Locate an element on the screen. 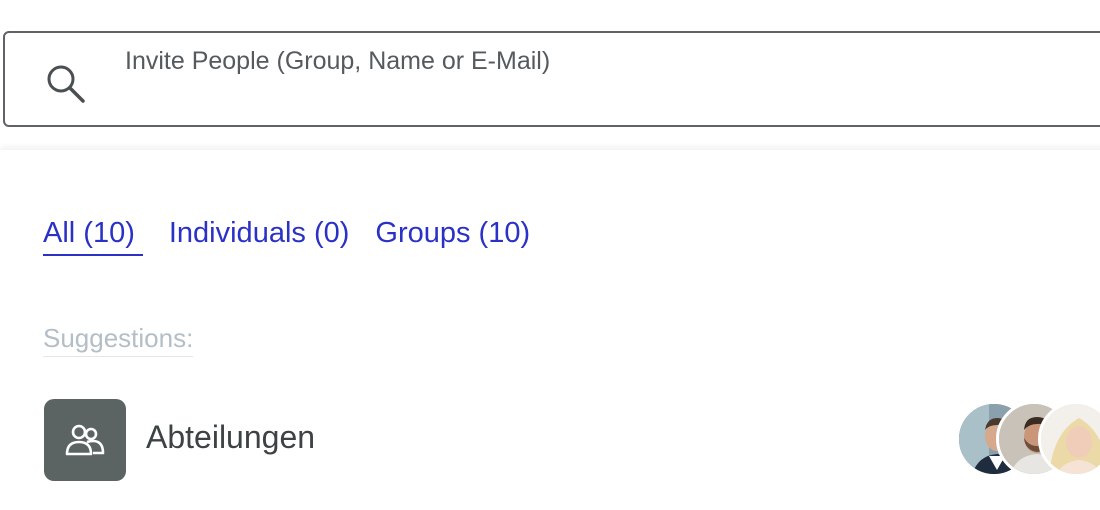 This screenshot has width=1100, height=510. tab-groups: Groups (10) is located at coordinates (452, 236).